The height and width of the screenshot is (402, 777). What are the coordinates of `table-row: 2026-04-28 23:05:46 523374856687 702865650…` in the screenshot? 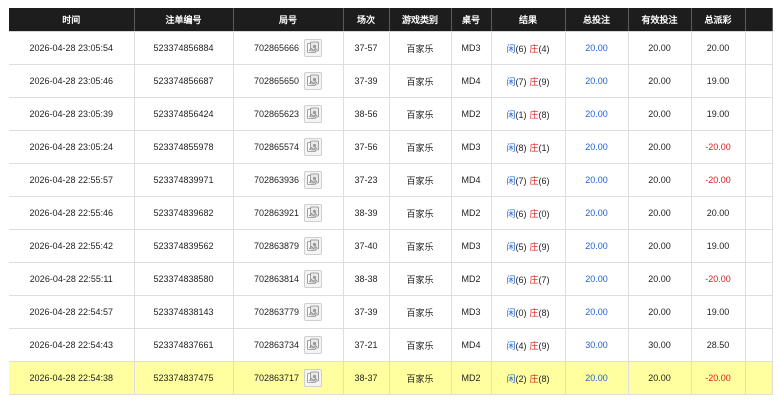 It's located at (391, 81).